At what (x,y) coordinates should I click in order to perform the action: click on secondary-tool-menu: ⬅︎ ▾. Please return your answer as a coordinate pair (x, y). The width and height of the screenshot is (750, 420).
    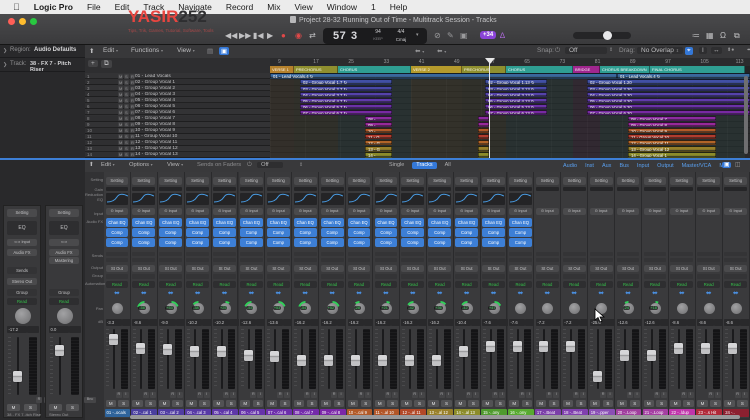
    Looking at the image, I should click on (441, 51).